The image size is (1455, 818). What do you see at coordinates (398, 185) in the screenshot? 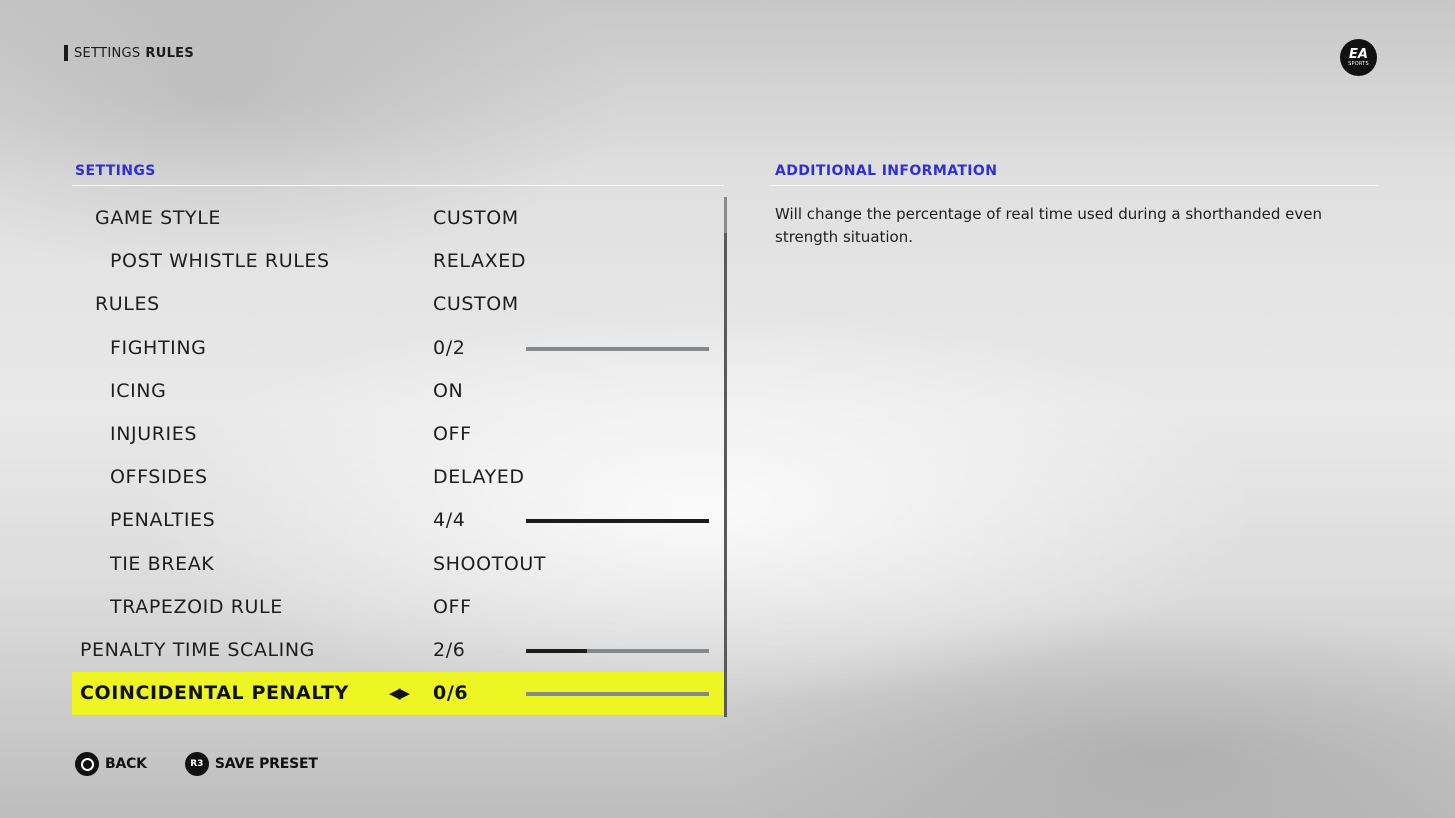
I see `settings-divider` at bounding box center [398, 185].